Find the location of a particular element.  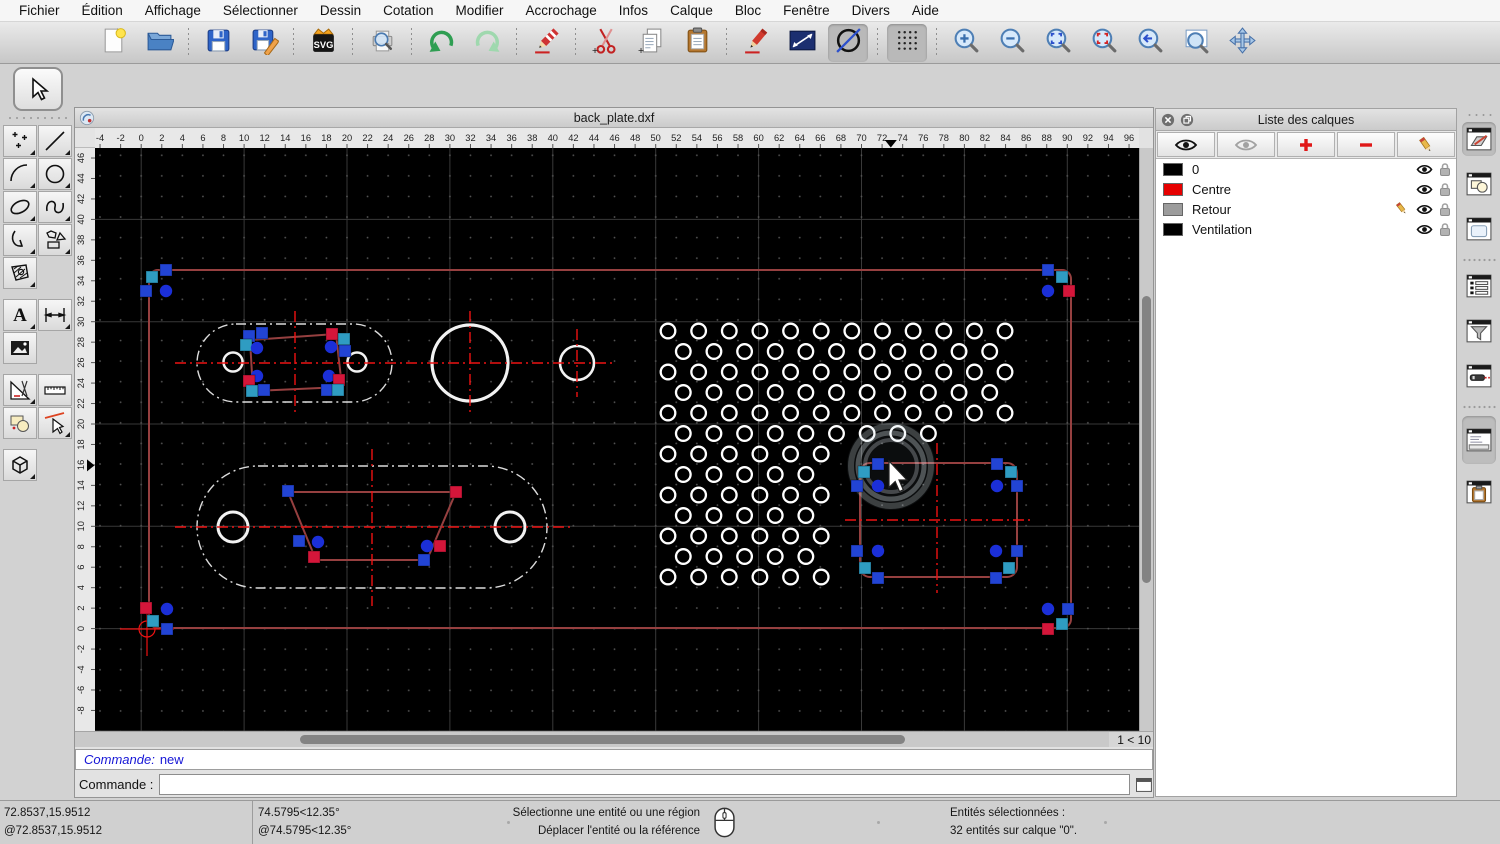

filter-dock-button is located at coordinates (1479, 331).